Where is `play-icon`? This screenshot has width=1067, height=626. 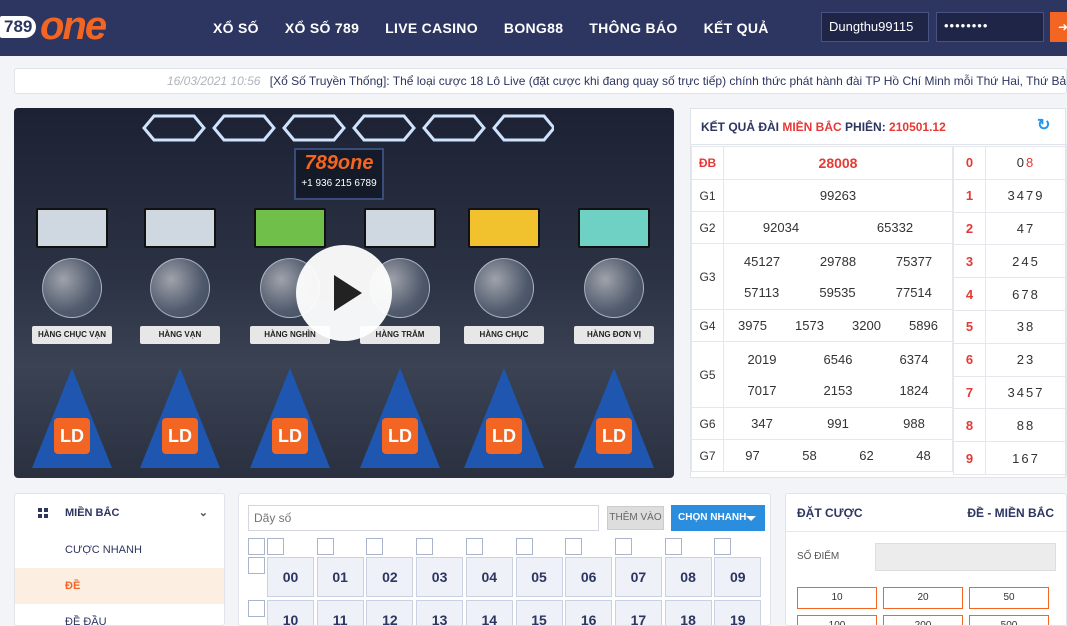
play-icon is located at coordinates (348, 293).